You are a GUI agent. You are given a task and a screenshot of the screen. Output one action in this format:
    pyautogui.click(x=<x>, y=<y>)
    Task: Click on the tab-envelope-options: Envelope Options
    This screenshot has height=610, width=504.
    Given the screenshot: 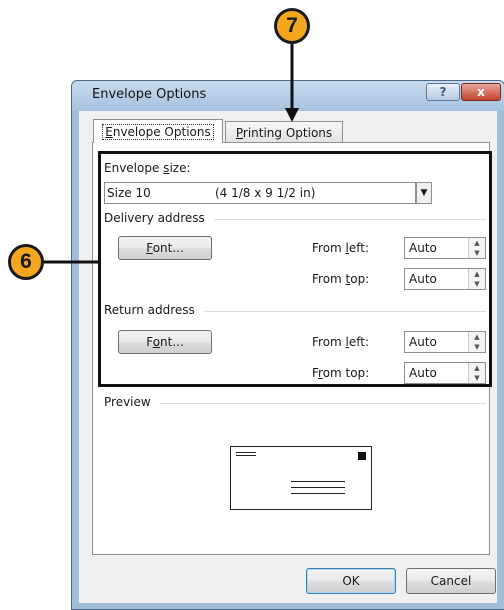 What is the action you would take?
    pyautogui.click(x=158, y=131)
    